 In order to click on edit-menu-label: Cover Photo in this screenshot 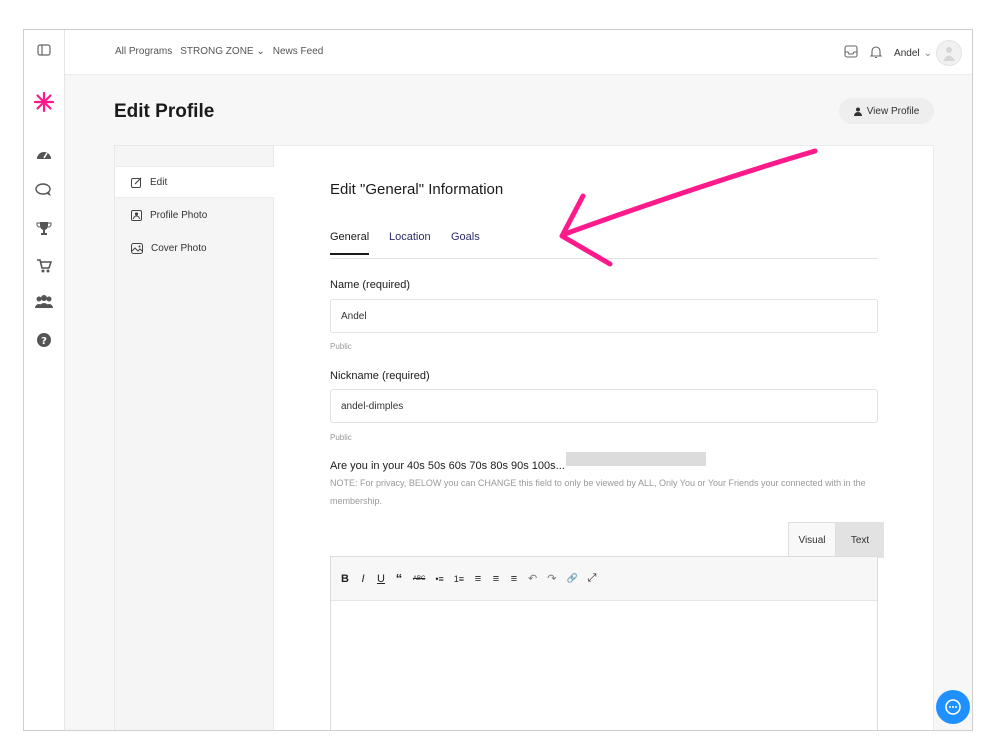, I will do `click(179, 248)`.